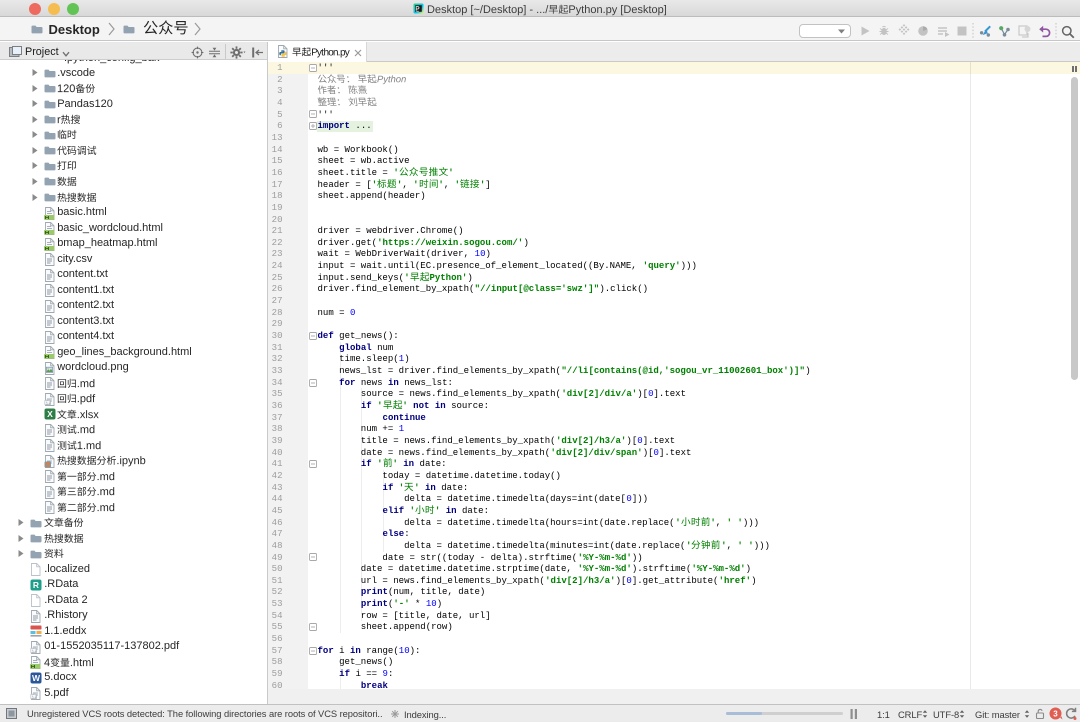 The height and width of the screenshot is (722, 1080). What do you see at coordinates (35, 678) in the screenshot?
I see `svg-text: W` at bounding box center [35, 678].